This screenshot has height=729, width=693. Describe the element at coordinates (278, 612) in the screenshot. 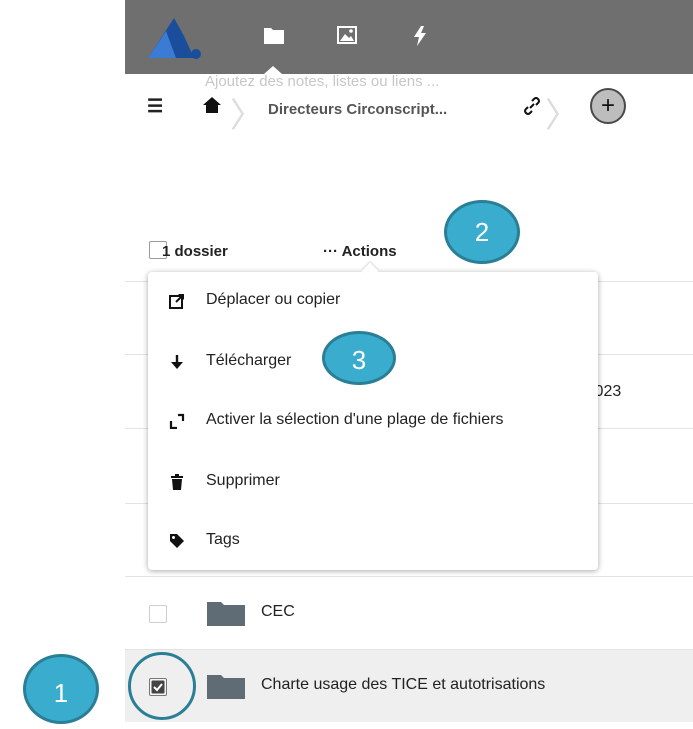

I see `file-name: CEC` at that location.